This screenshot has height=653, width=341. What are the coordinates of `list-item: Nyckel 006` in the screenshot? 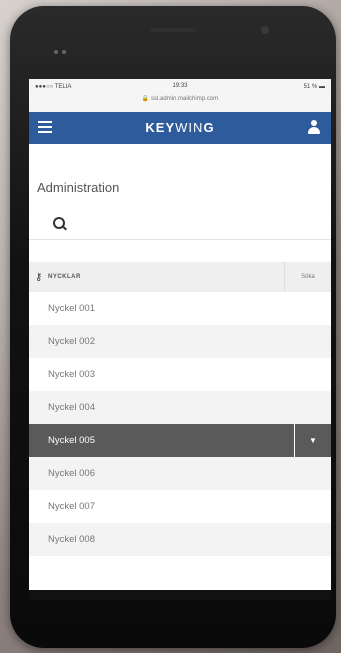 It's located at (180, 473).